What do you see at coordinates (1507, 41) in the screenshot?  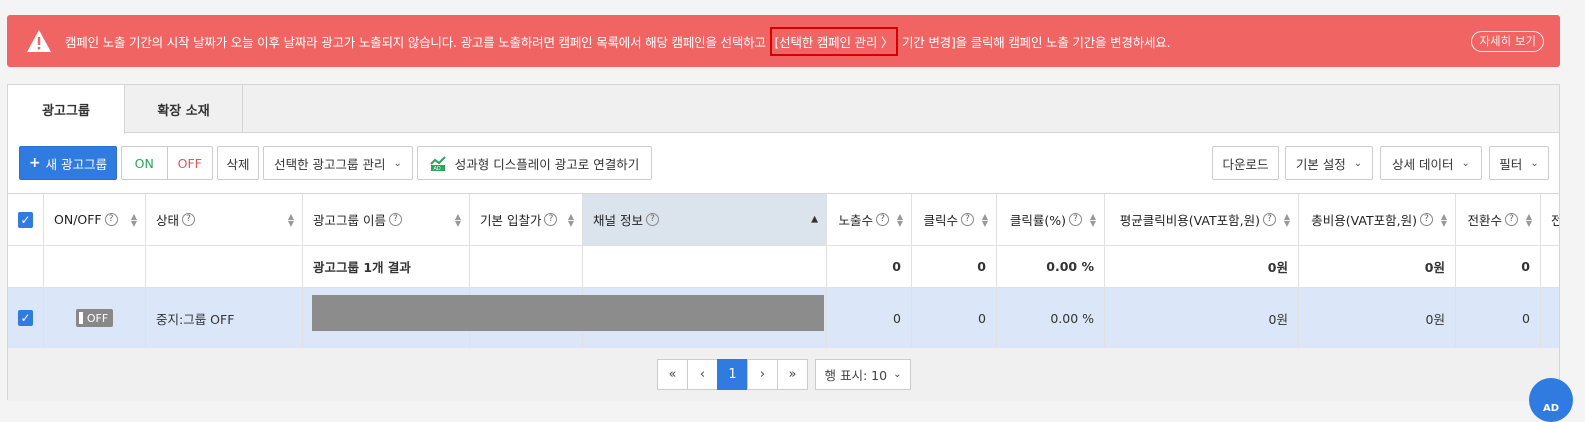 I see `more-info-button: 자세히 보기` at bounding box center [1507, 41].